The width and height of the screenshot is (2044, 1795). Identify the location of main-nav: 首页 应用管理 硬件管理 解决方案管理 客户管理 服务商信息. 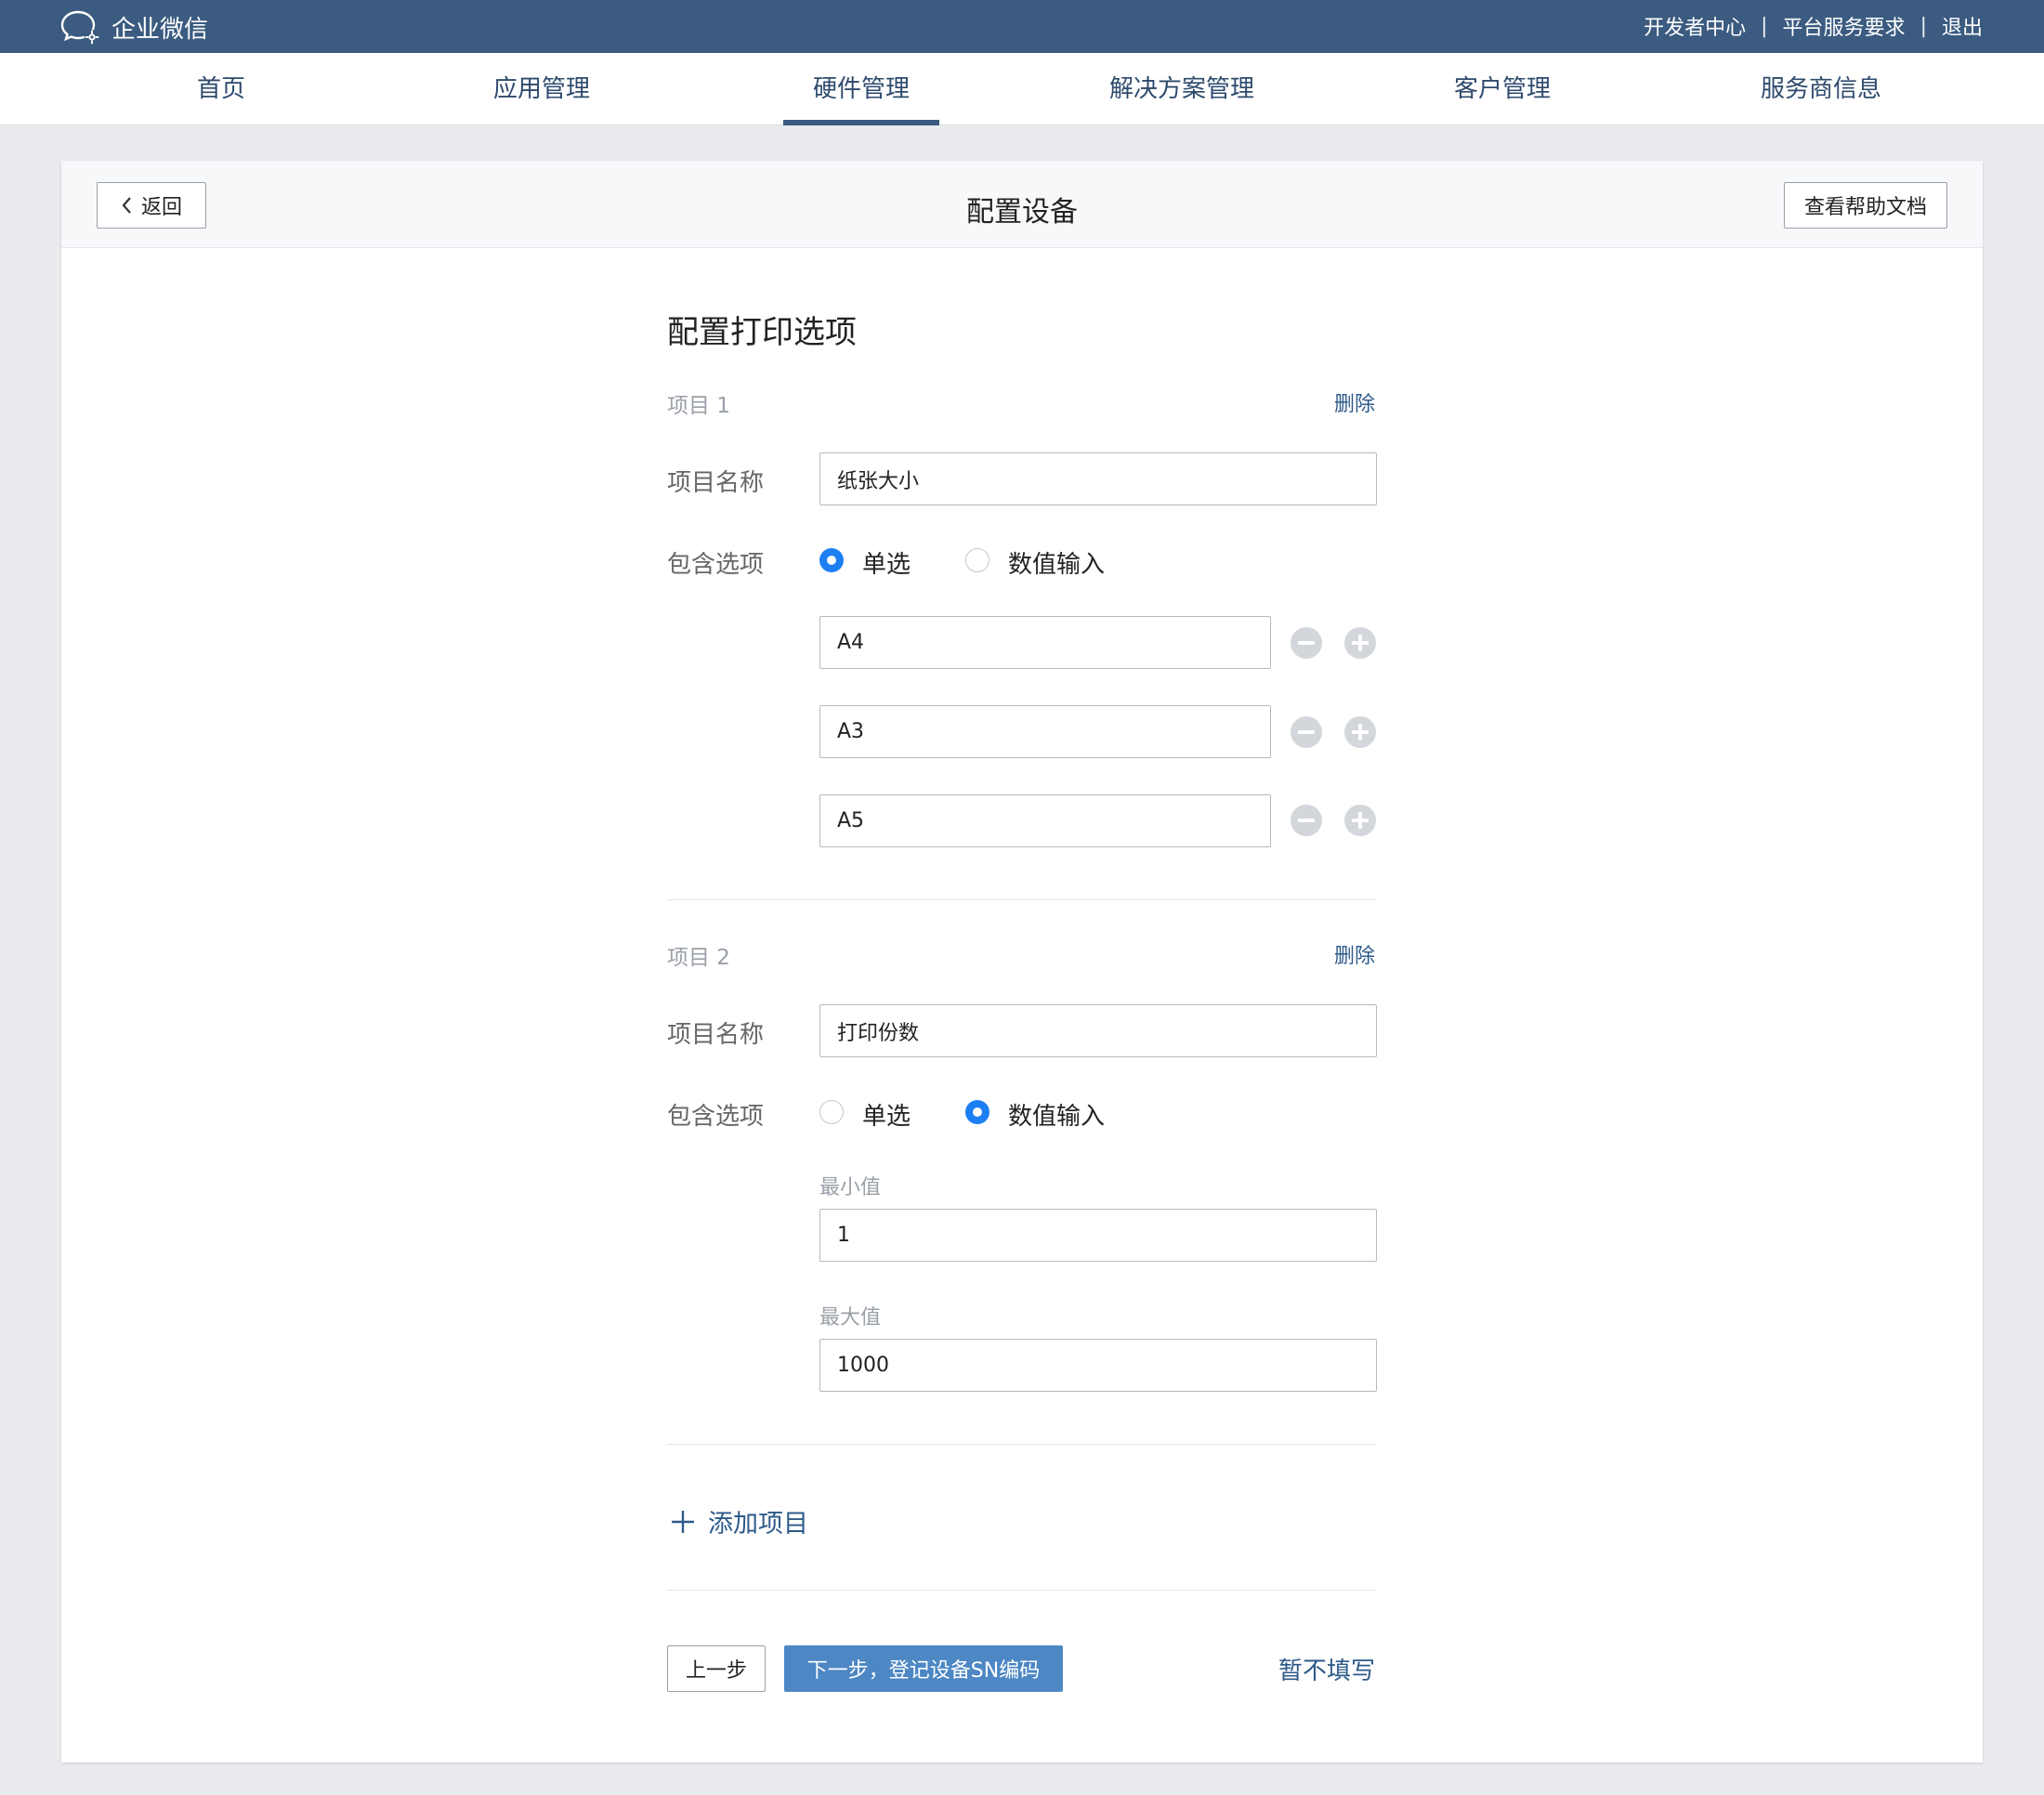
(1022, 89).